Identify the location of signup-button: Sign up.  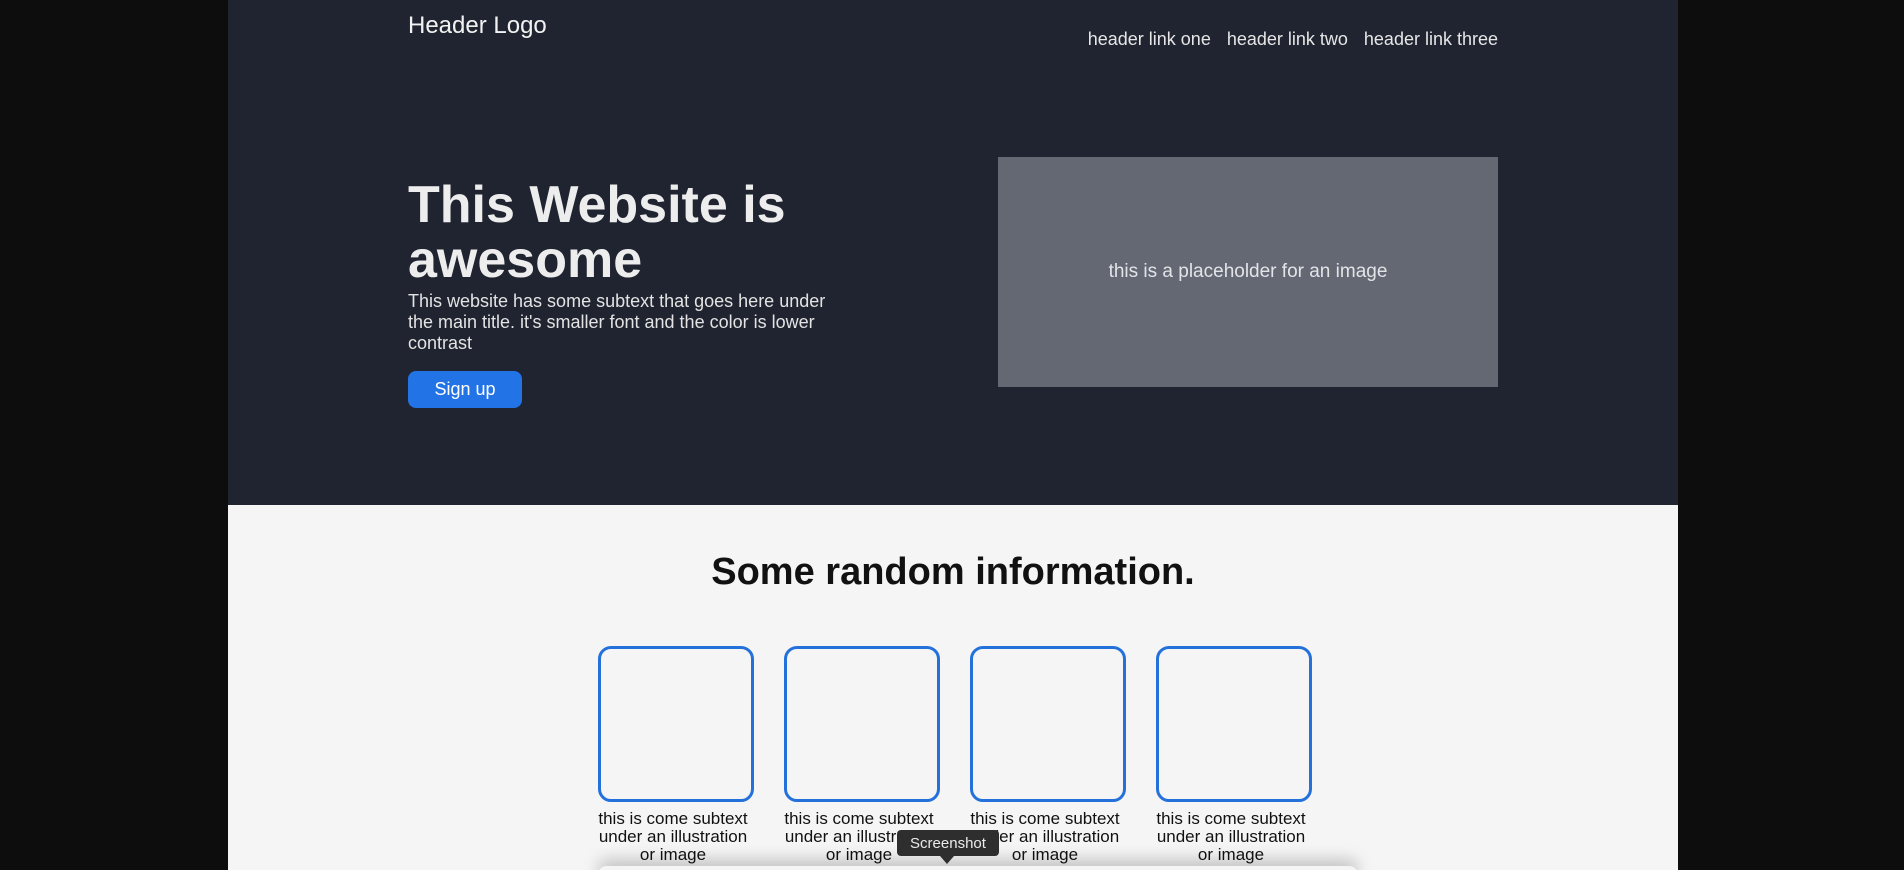
(465, 389).